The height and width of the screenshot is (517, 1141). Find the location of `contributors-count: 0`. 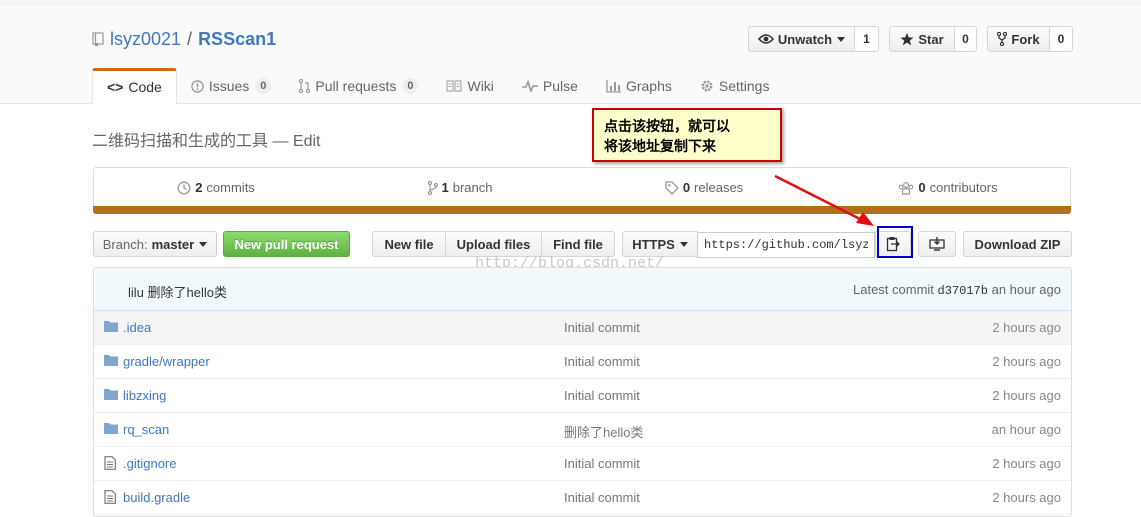

contributors-count: 0 is located at coordinates (922, 187).